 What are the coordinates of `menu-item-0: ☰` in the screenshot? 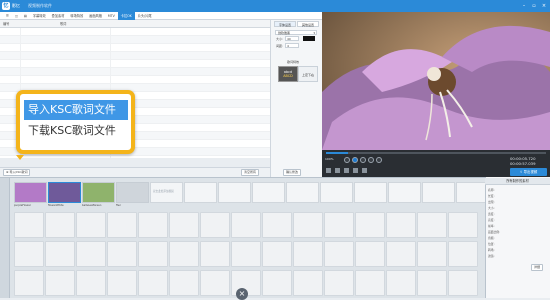 It's located at (7, 16).